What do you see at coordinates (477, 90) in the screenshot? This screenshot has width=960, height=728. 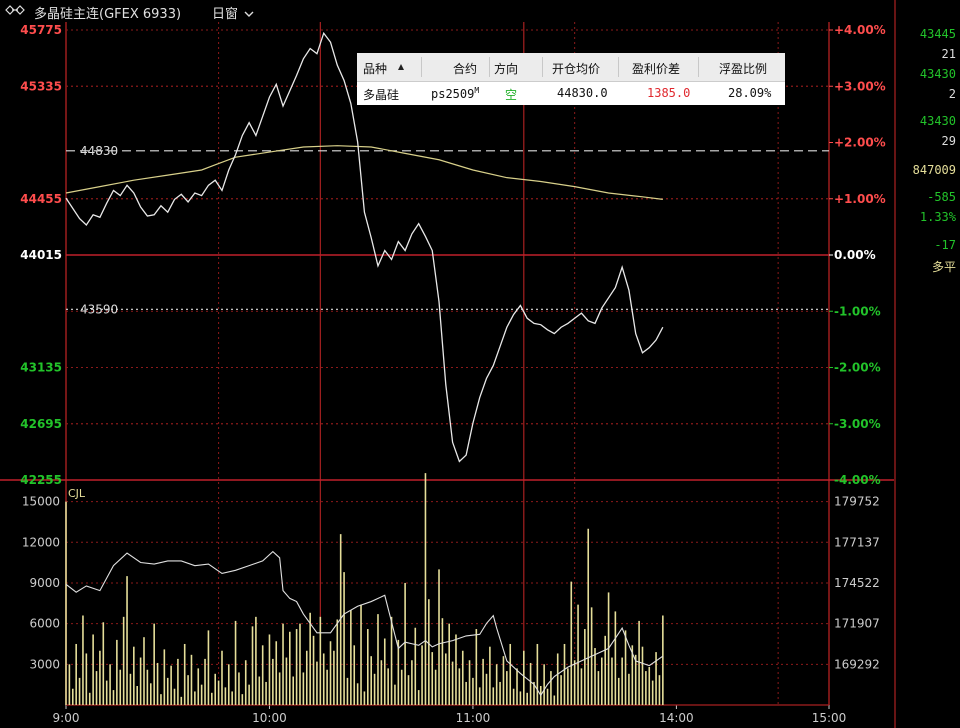 I see `row-contract-mark: M` at bounding box center [477, 90].